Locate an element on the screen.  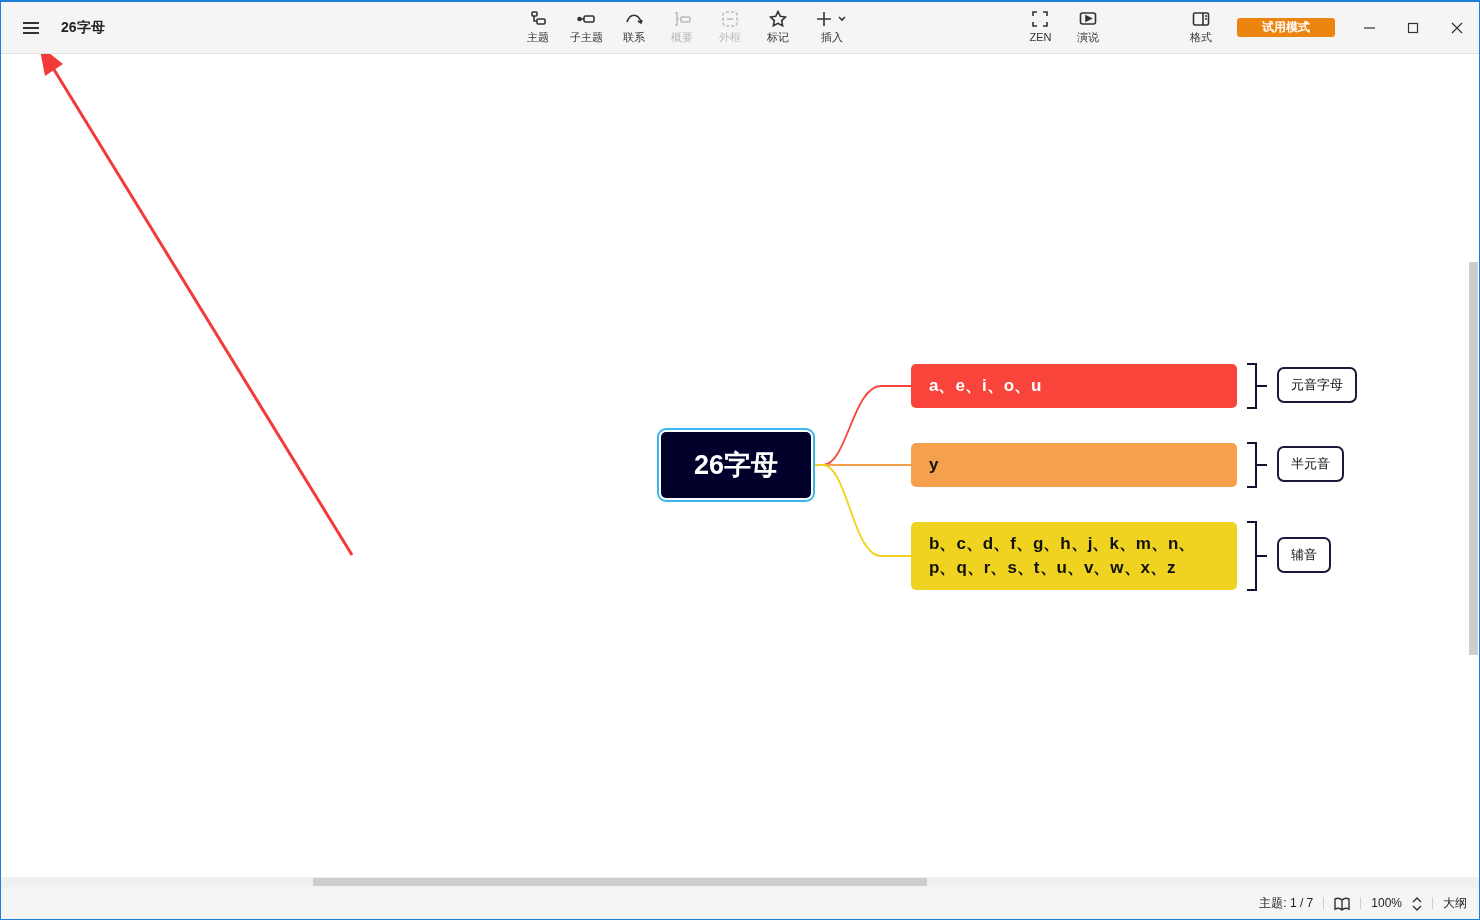
fullscreen-tool: ZEN is located at coordinates (1040, 27).